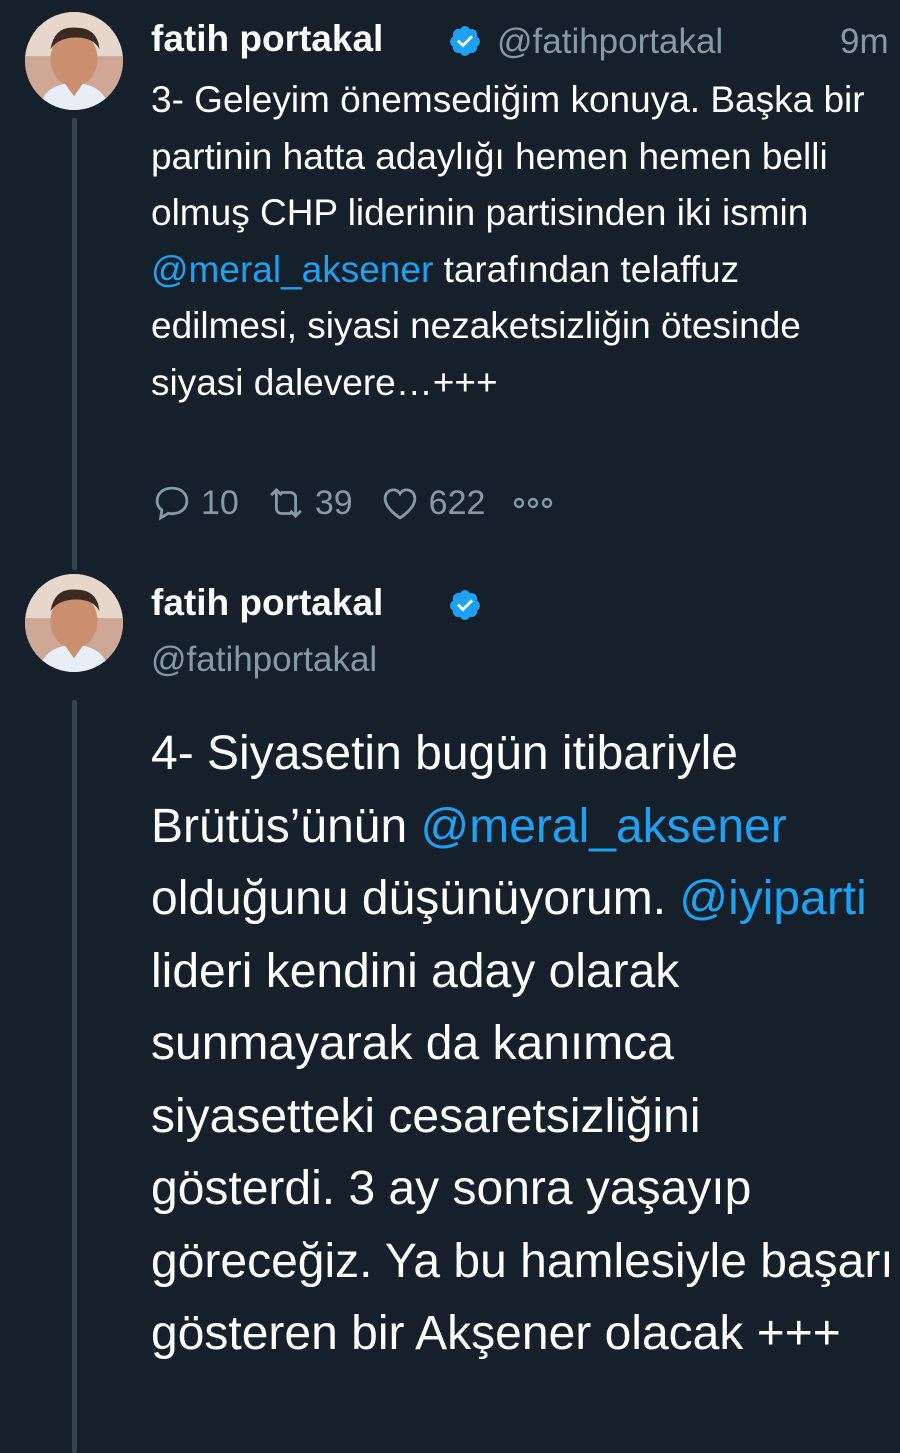 The image size is (900, 1453). Describe the element at coordinates (864, 42) in the screenshot. I see `tweet-time: 9m` at that location.